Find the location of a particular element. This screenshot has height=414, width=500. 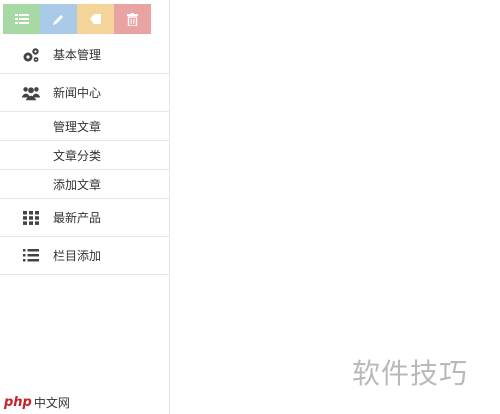

menu-label-products: 最新产品 is located at coordinates (77, 218).